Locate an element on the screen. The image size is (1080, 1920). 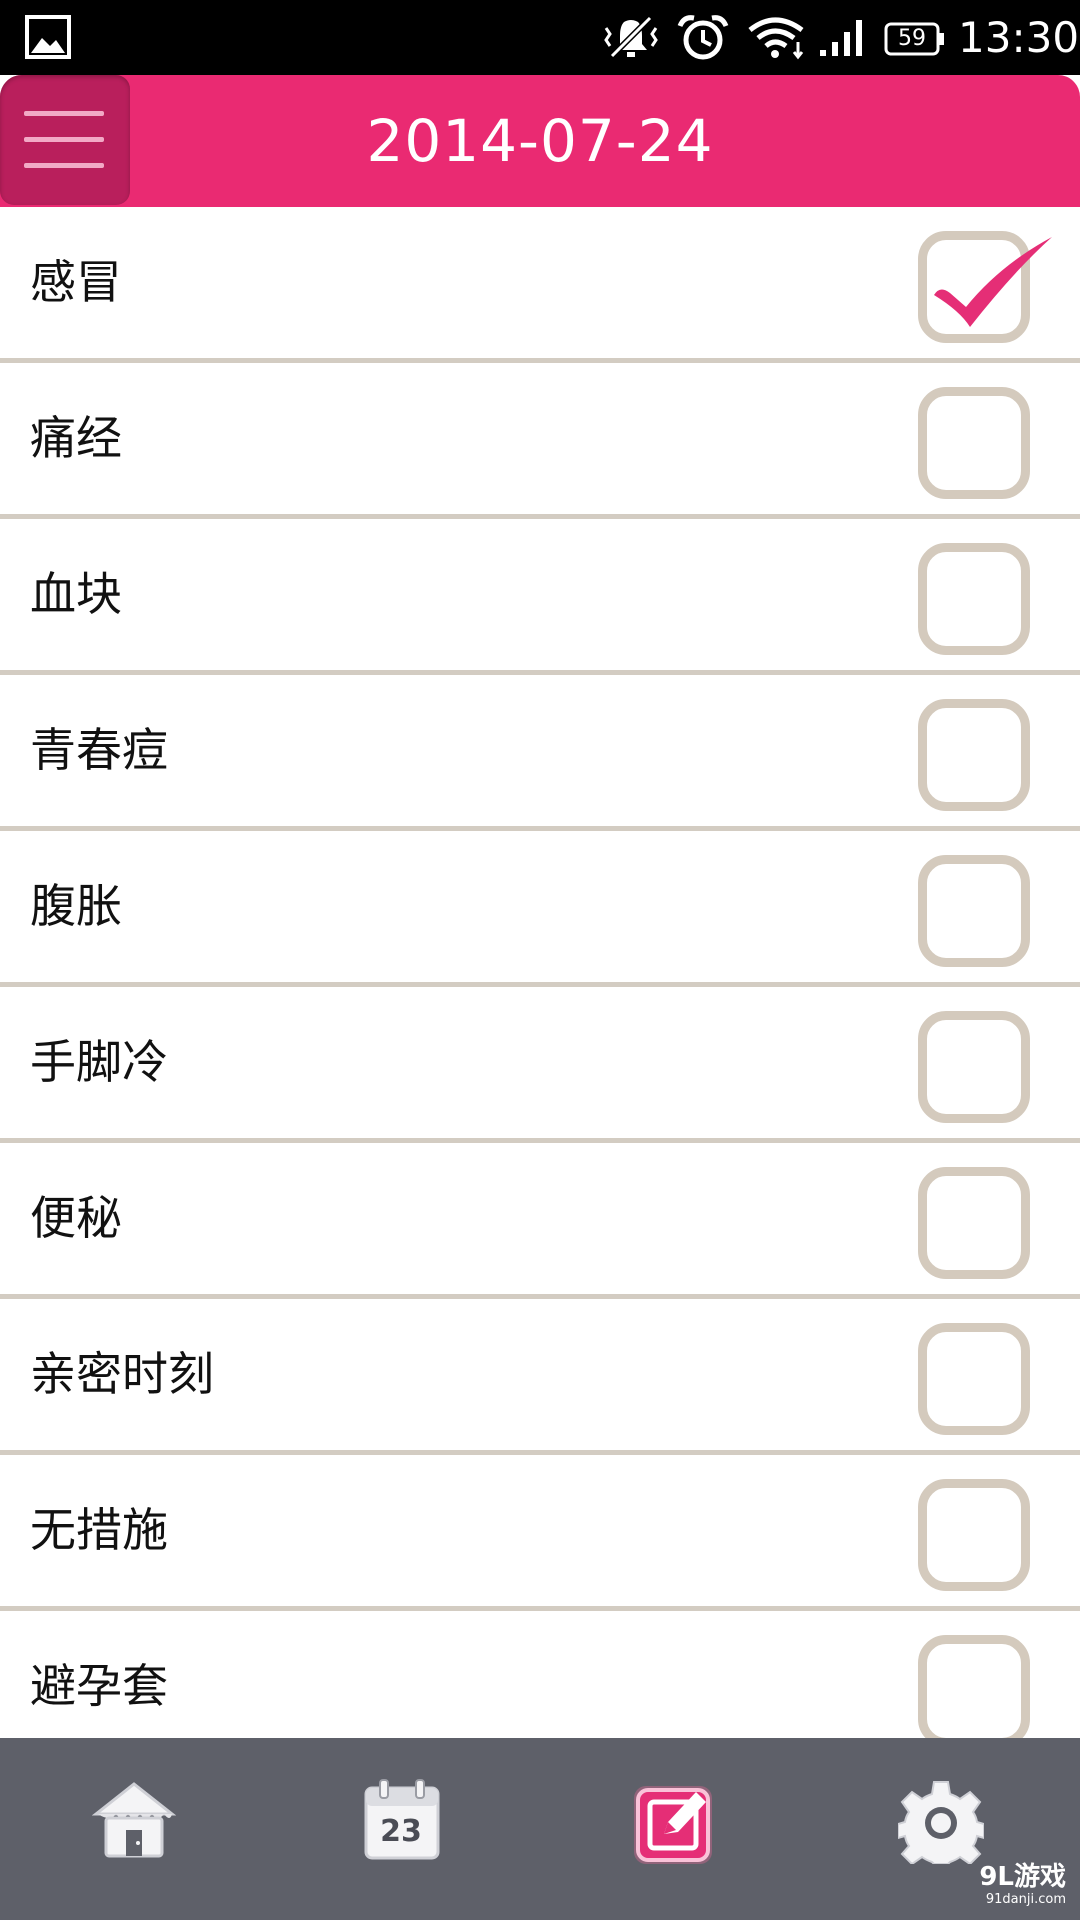
symptom-label: 血块 is located at coordinates (76, 594).